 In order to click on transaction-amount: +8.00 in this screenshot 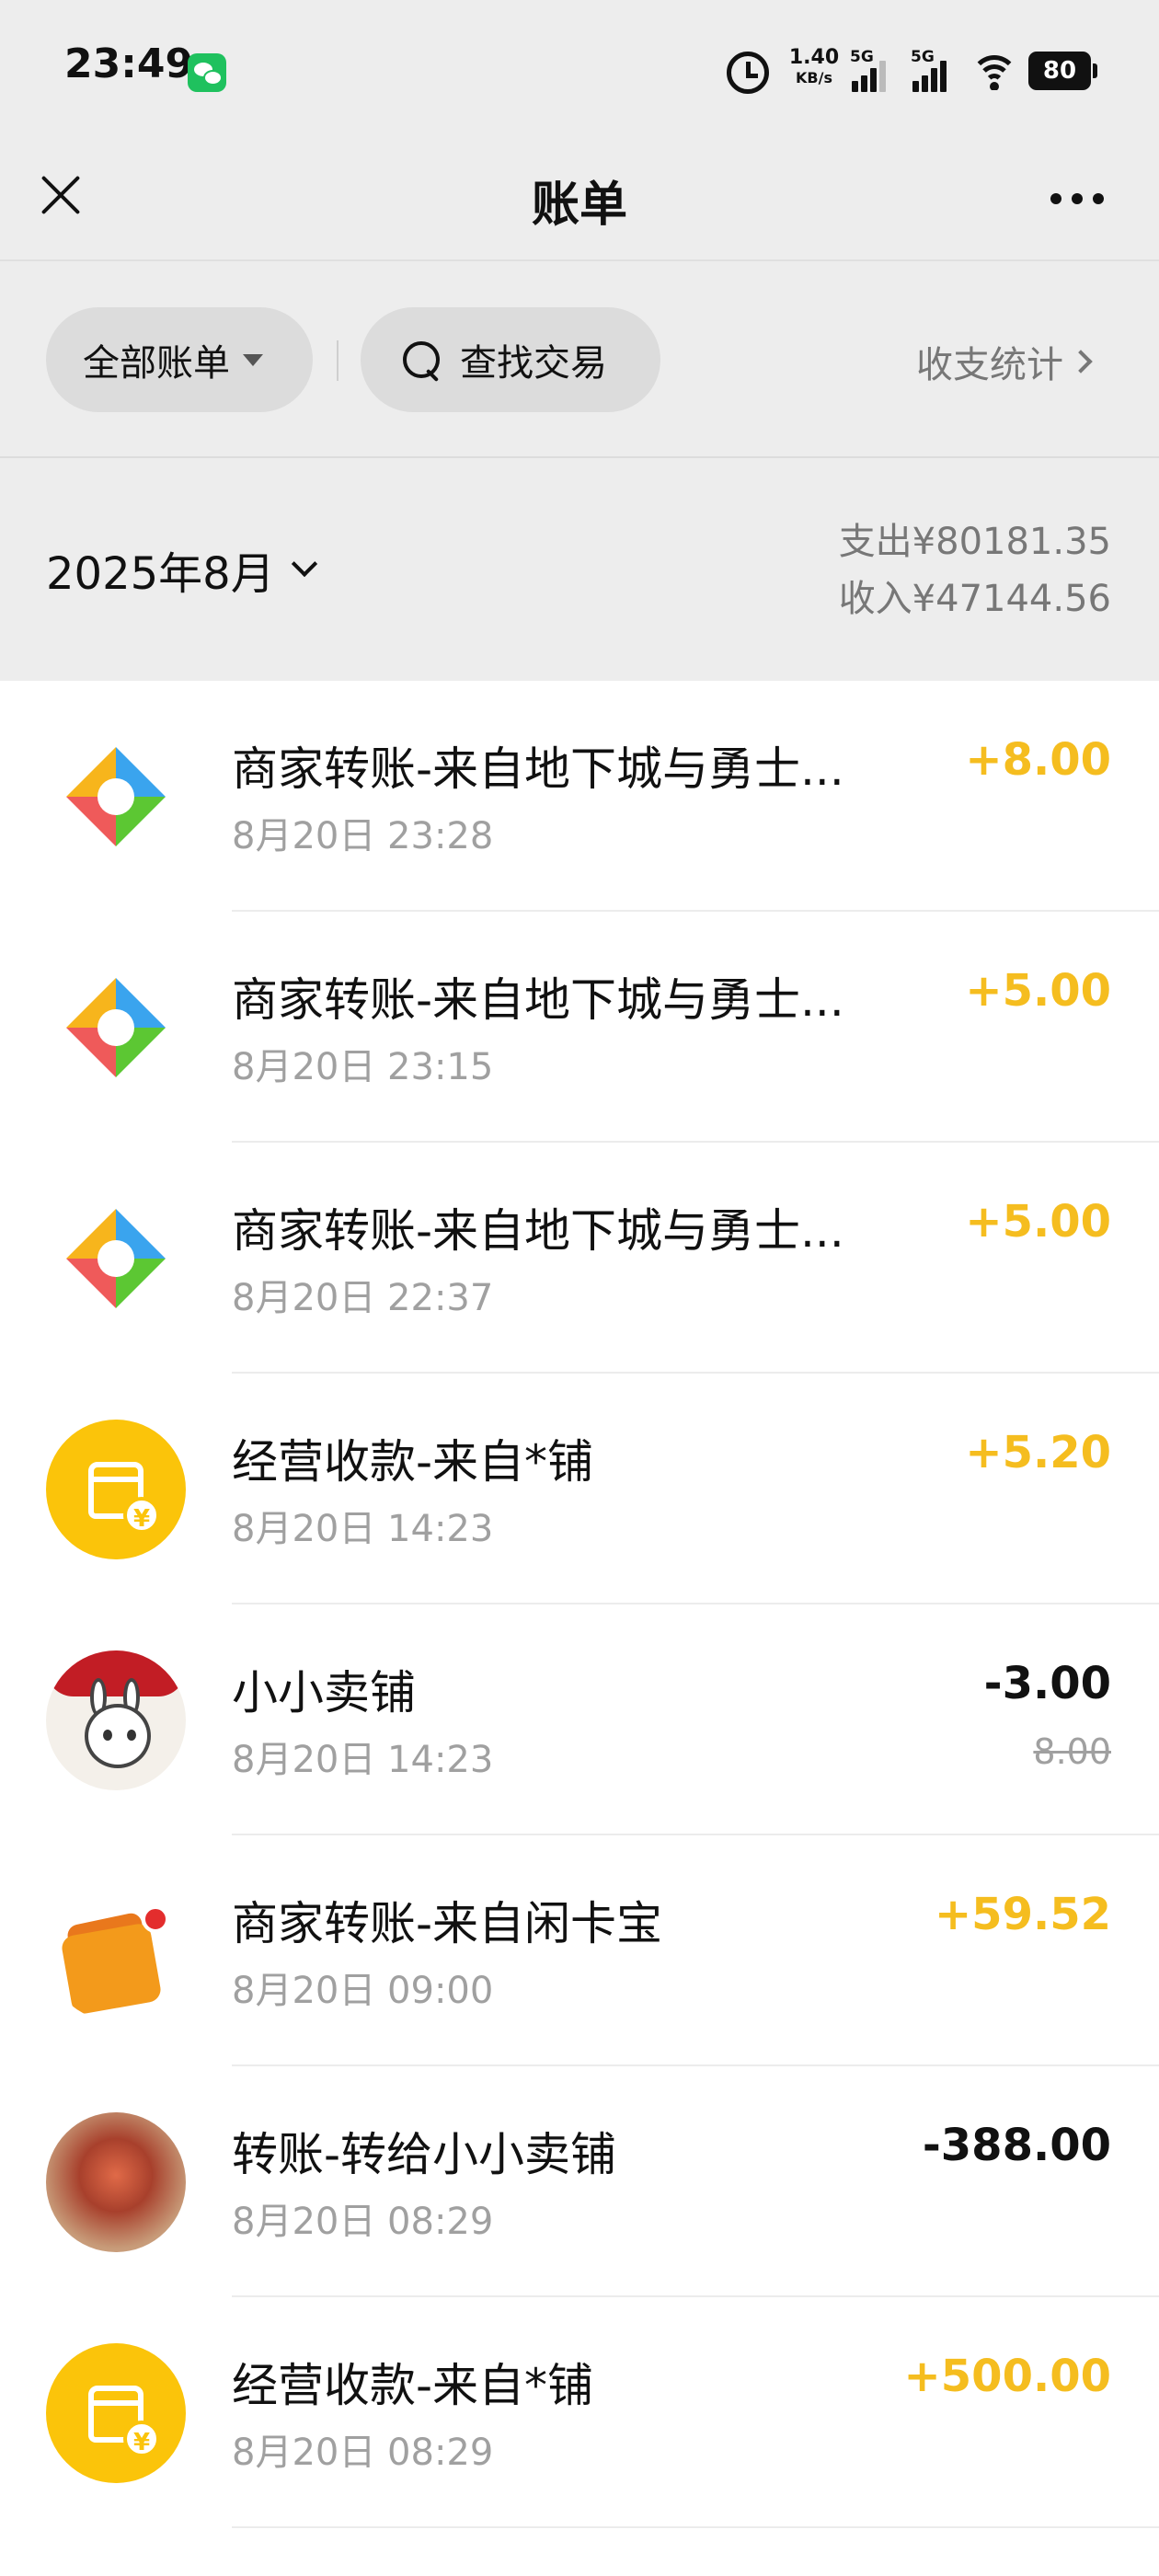, I will do `click(1038, 760)`.